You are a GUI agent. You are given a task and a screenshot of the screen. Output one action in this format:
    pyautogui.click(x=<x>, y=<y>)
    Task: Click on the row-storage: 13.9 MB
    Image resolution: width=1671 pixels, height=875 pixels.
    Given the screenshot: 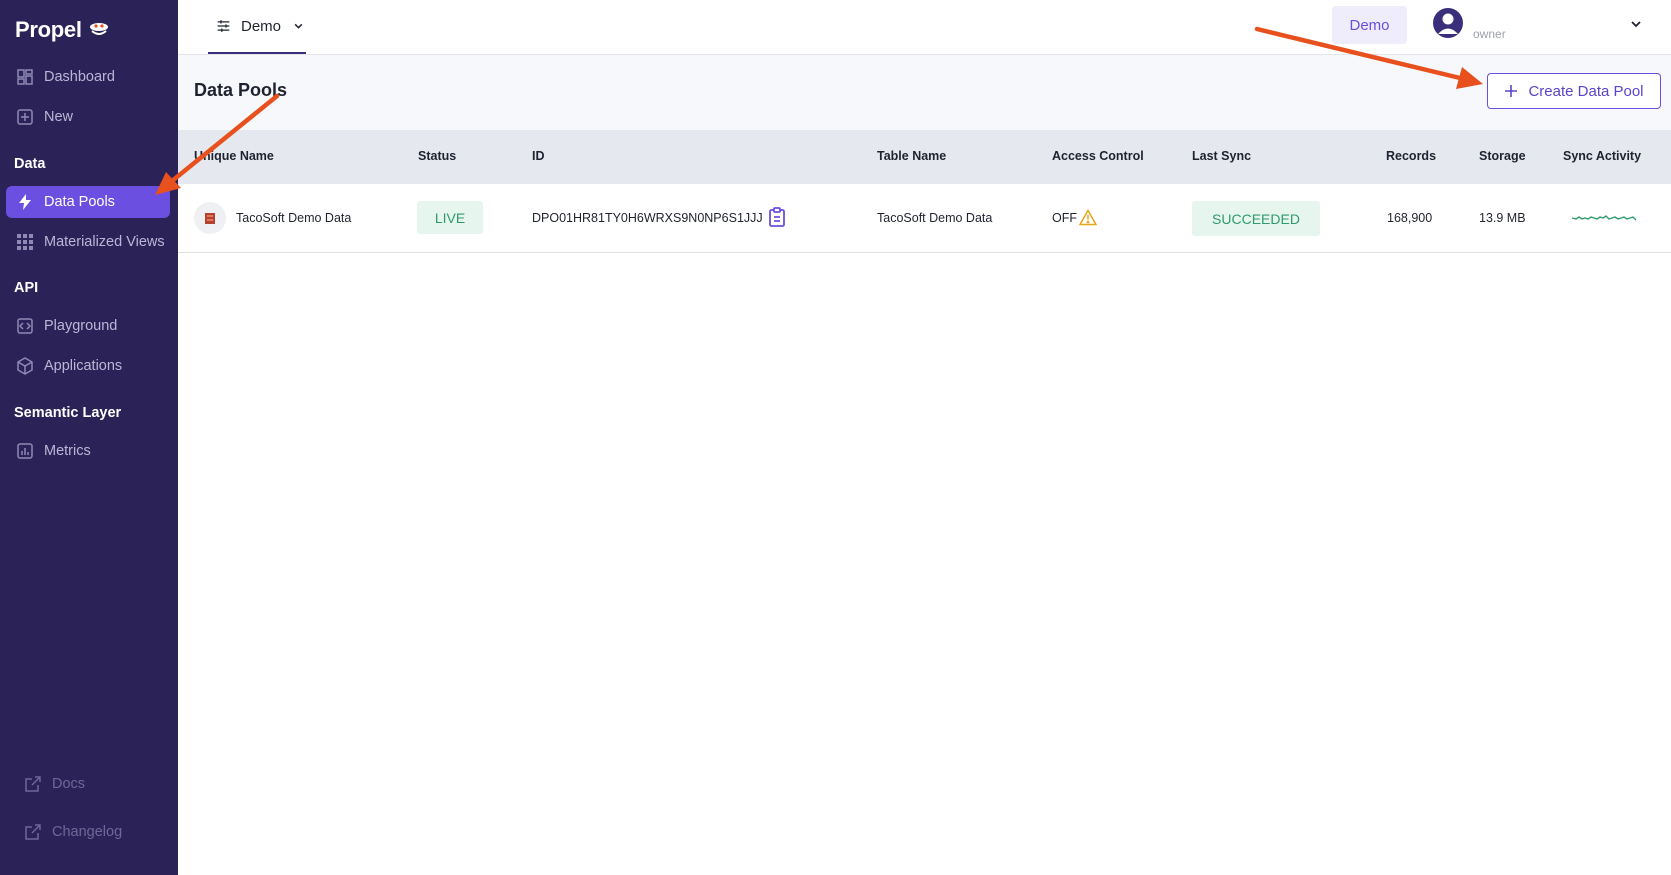 What is the action you would take?
    pyautogui.click(x=1502, y=218)
    